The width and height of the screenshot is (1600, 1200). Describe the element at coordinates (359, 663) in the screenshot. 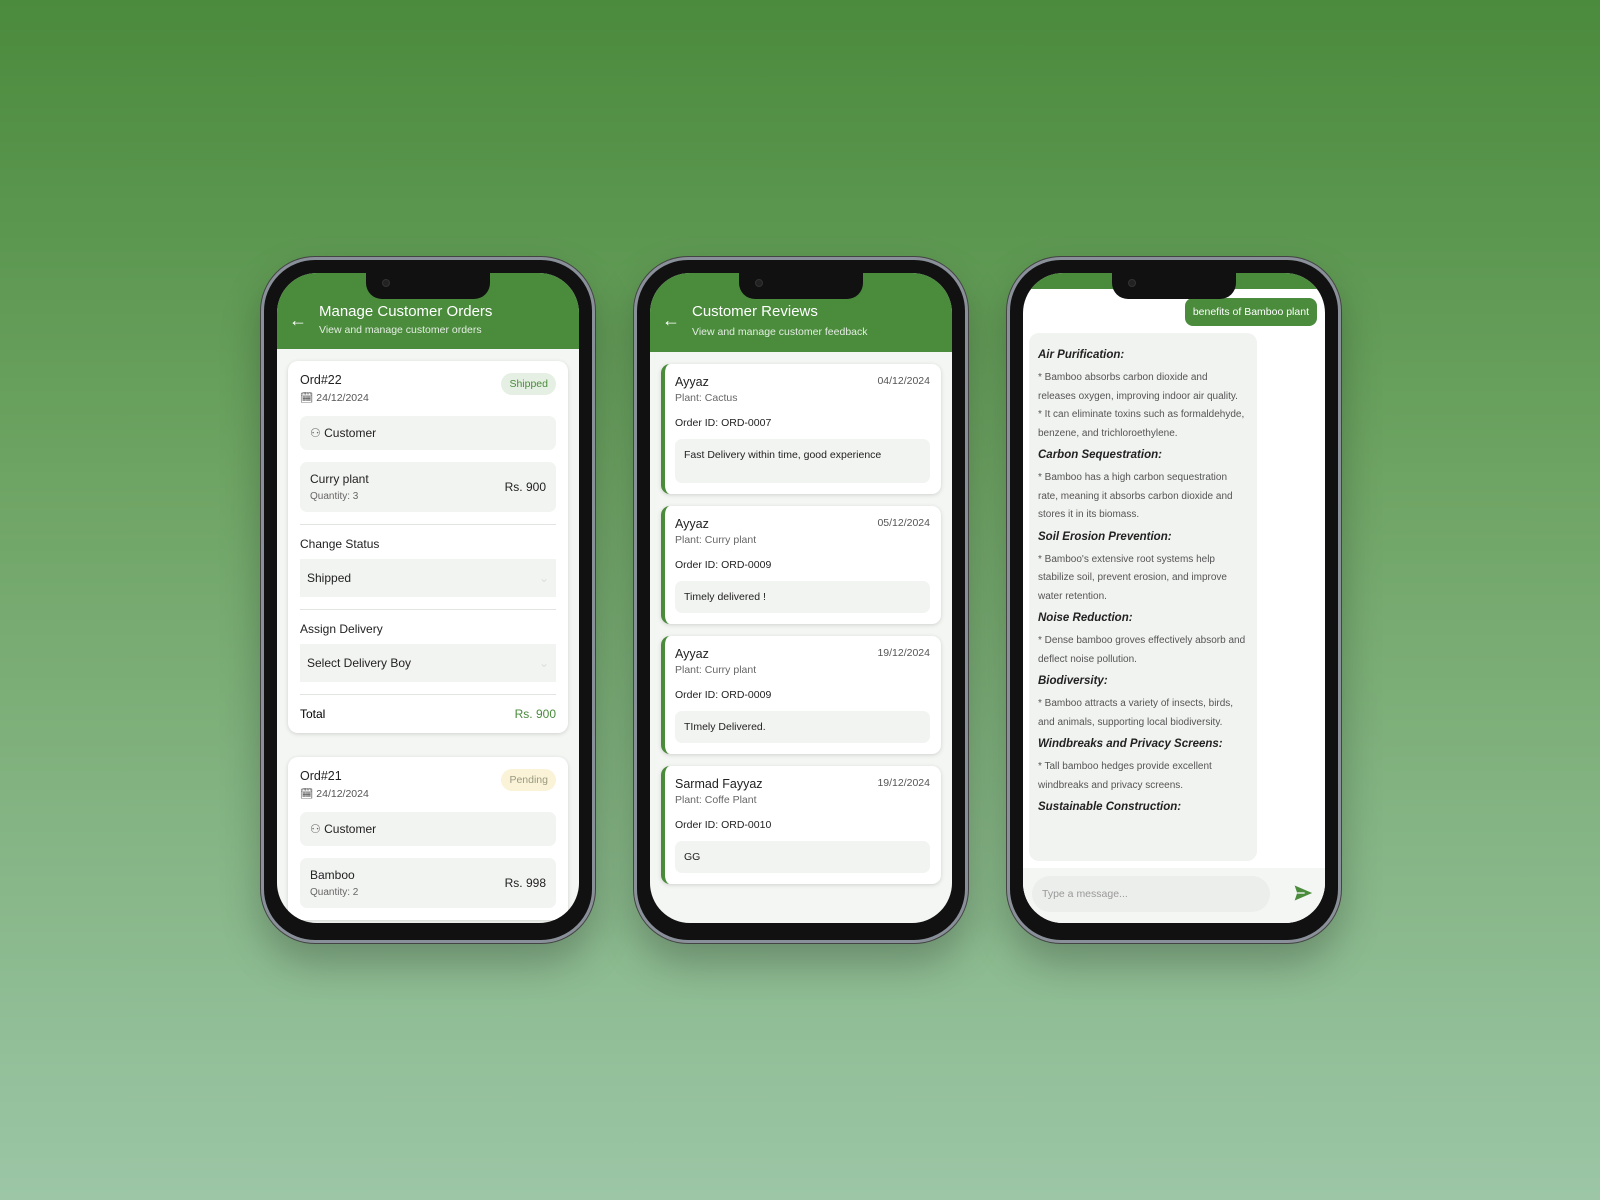

I see `delivery-value: Select Delivery Boy` at that location.